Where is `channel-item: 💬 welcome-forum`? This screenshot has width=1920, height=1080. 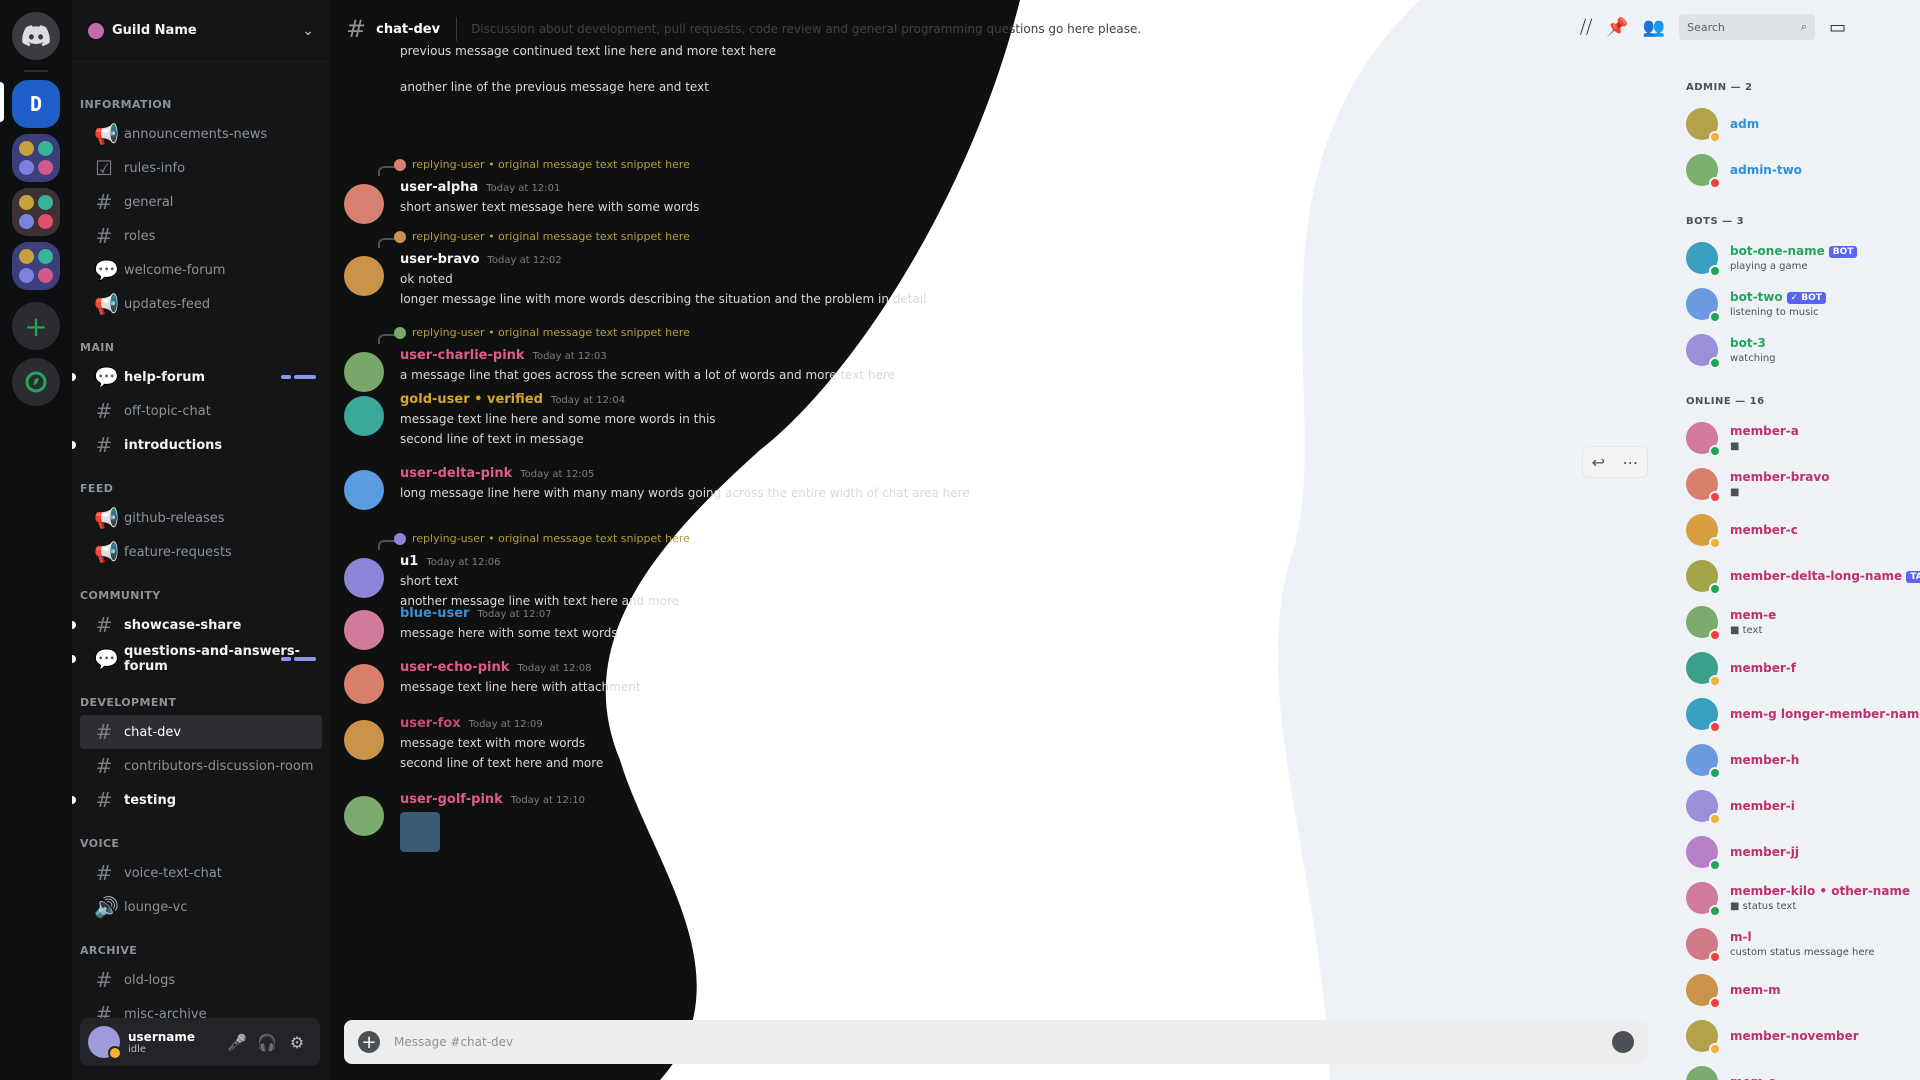
channel-item: 💬 welcome-forum is located at coordinates (201, 270).